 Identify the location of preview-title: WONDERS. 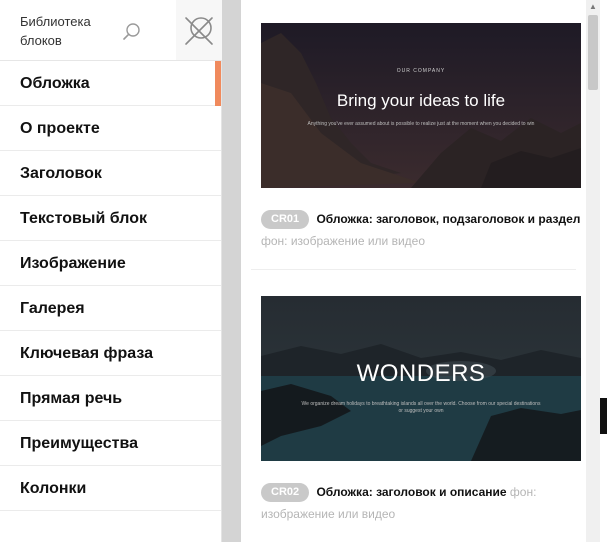
(421, 373).